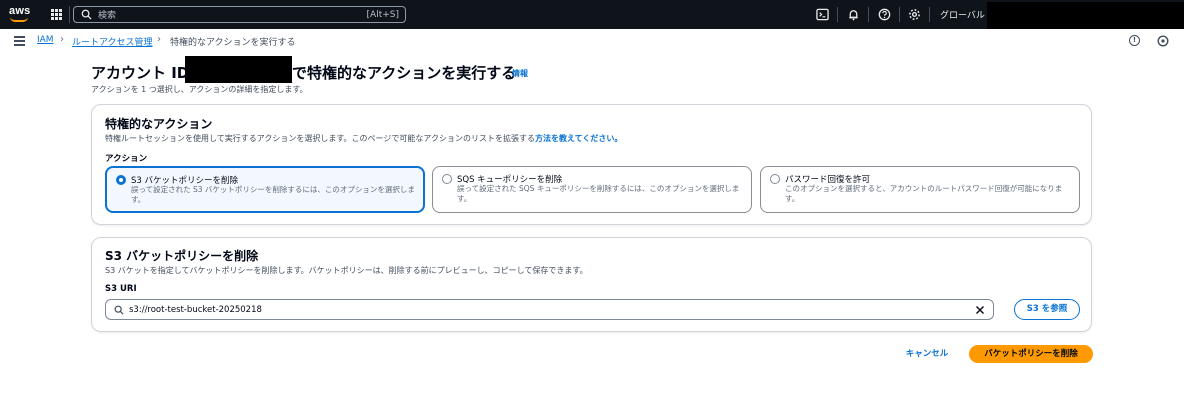  I want to click on aws-logo-text: aws, so click(20, 11).